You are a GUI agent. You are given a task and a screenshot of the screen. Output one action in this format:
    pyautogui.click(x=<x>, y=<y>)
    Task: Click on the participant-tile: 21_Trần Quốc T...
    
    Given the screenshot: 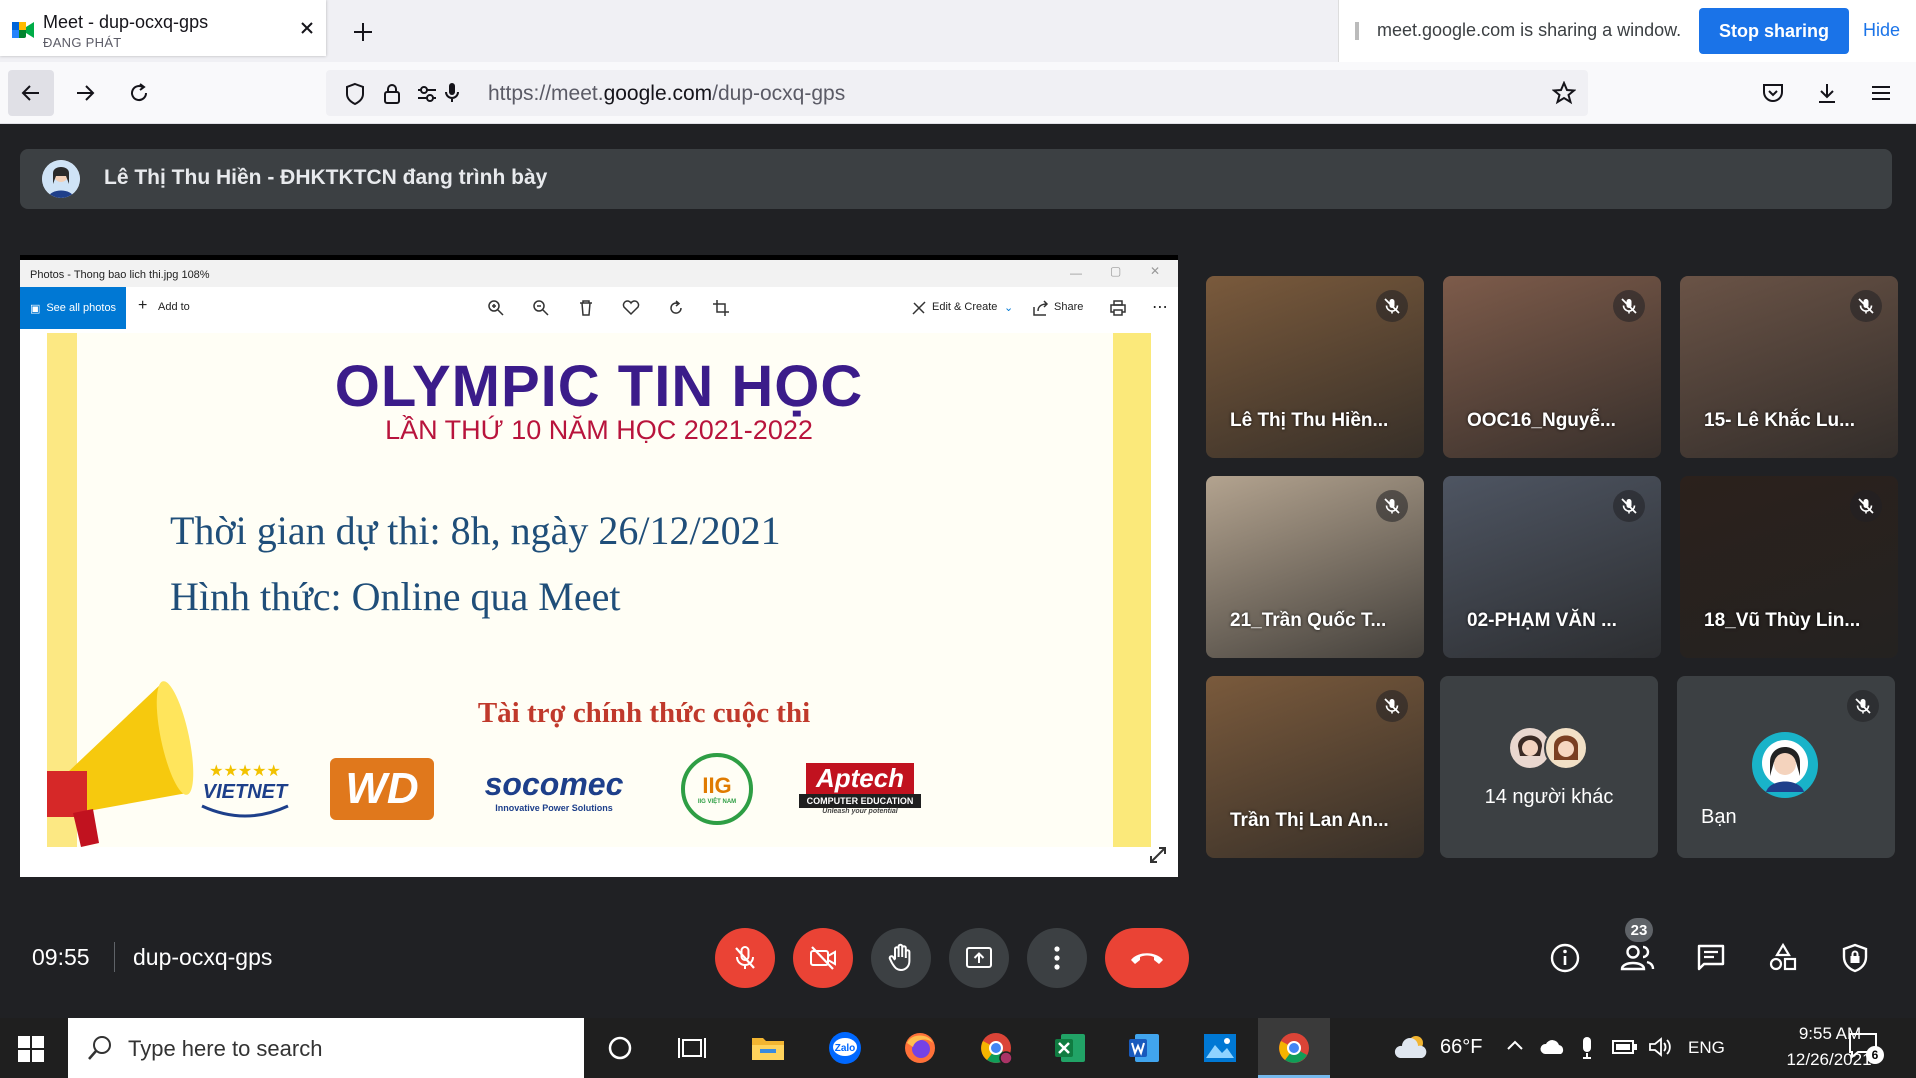 What is the action you would take?
    pyautogui.click(x=1315, y=567)
    